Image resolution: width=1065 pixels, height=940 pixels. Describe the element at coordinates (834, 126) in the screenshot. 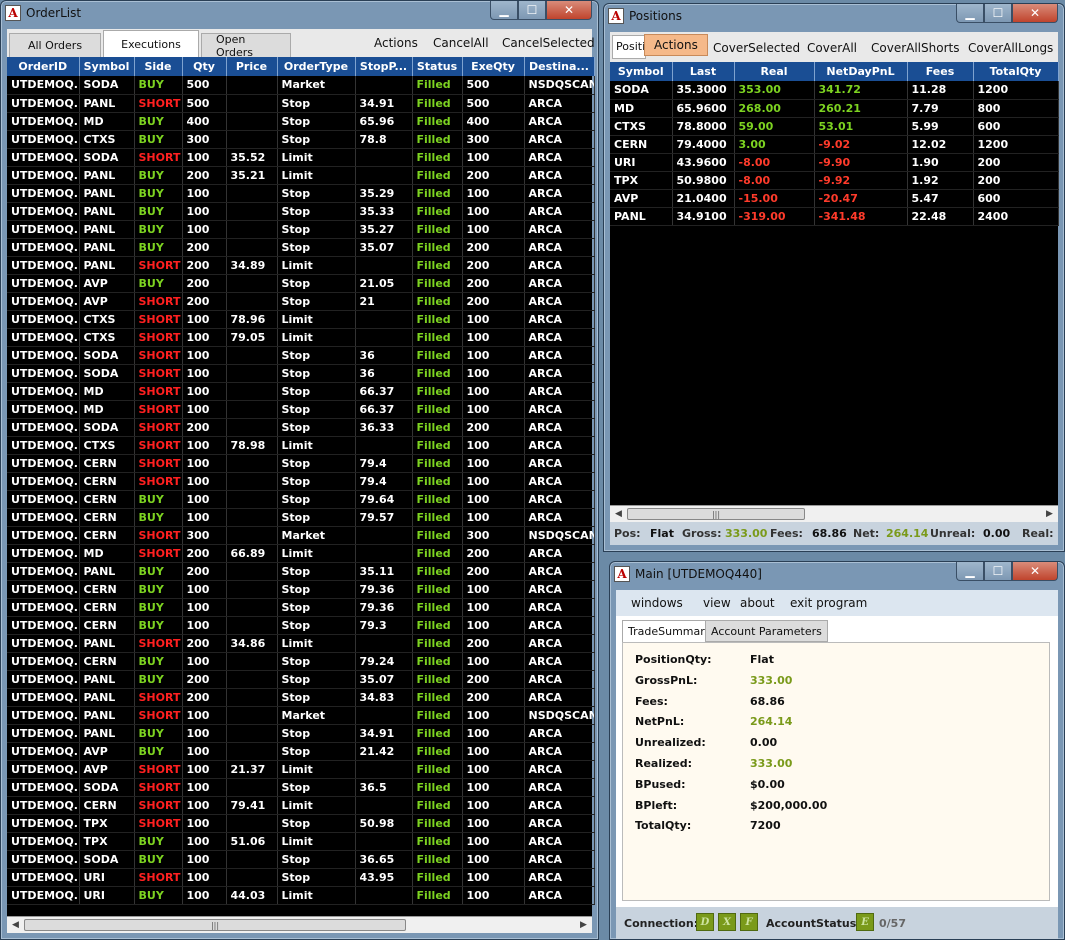

I see `table-row: CTXS 78.8000 59.00 53.01 5.99 600` at that location.